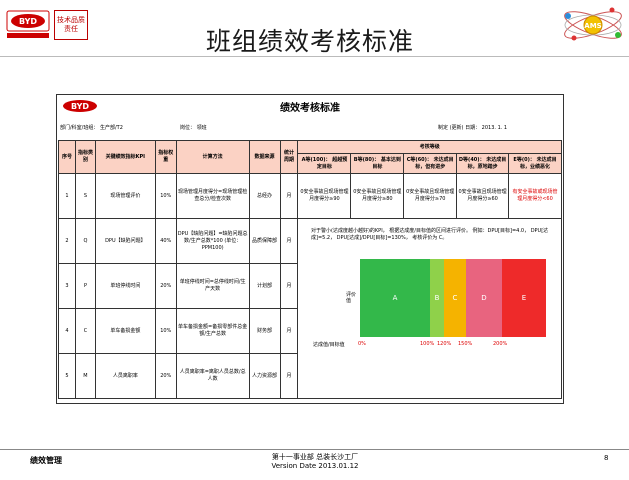 The width and height of the screenshot is (629, 480). I want to click on dept-info: 部门/科室/班组： 生产部/T2, so click(91, 128).